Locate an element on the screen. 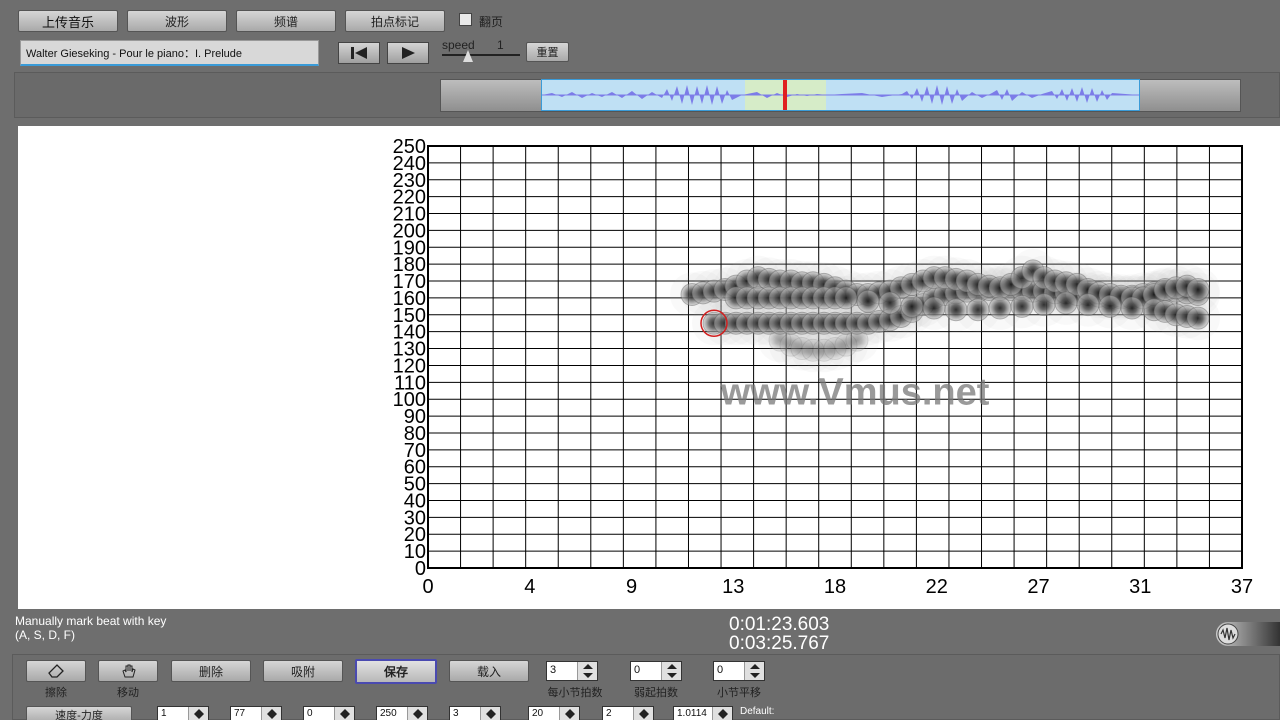 The height and width of the screenshot is (720, 1280). play-icon is located at coordinates (408, 53).